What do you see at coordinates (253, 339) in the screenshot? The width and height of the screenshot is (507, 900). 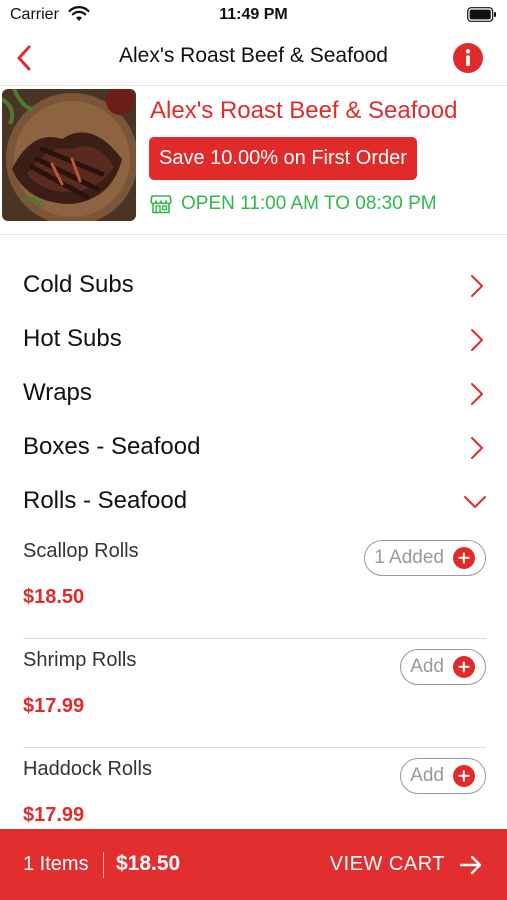 I see `category-hot-subs: Hot Subs` at bounding box center [253, 339].